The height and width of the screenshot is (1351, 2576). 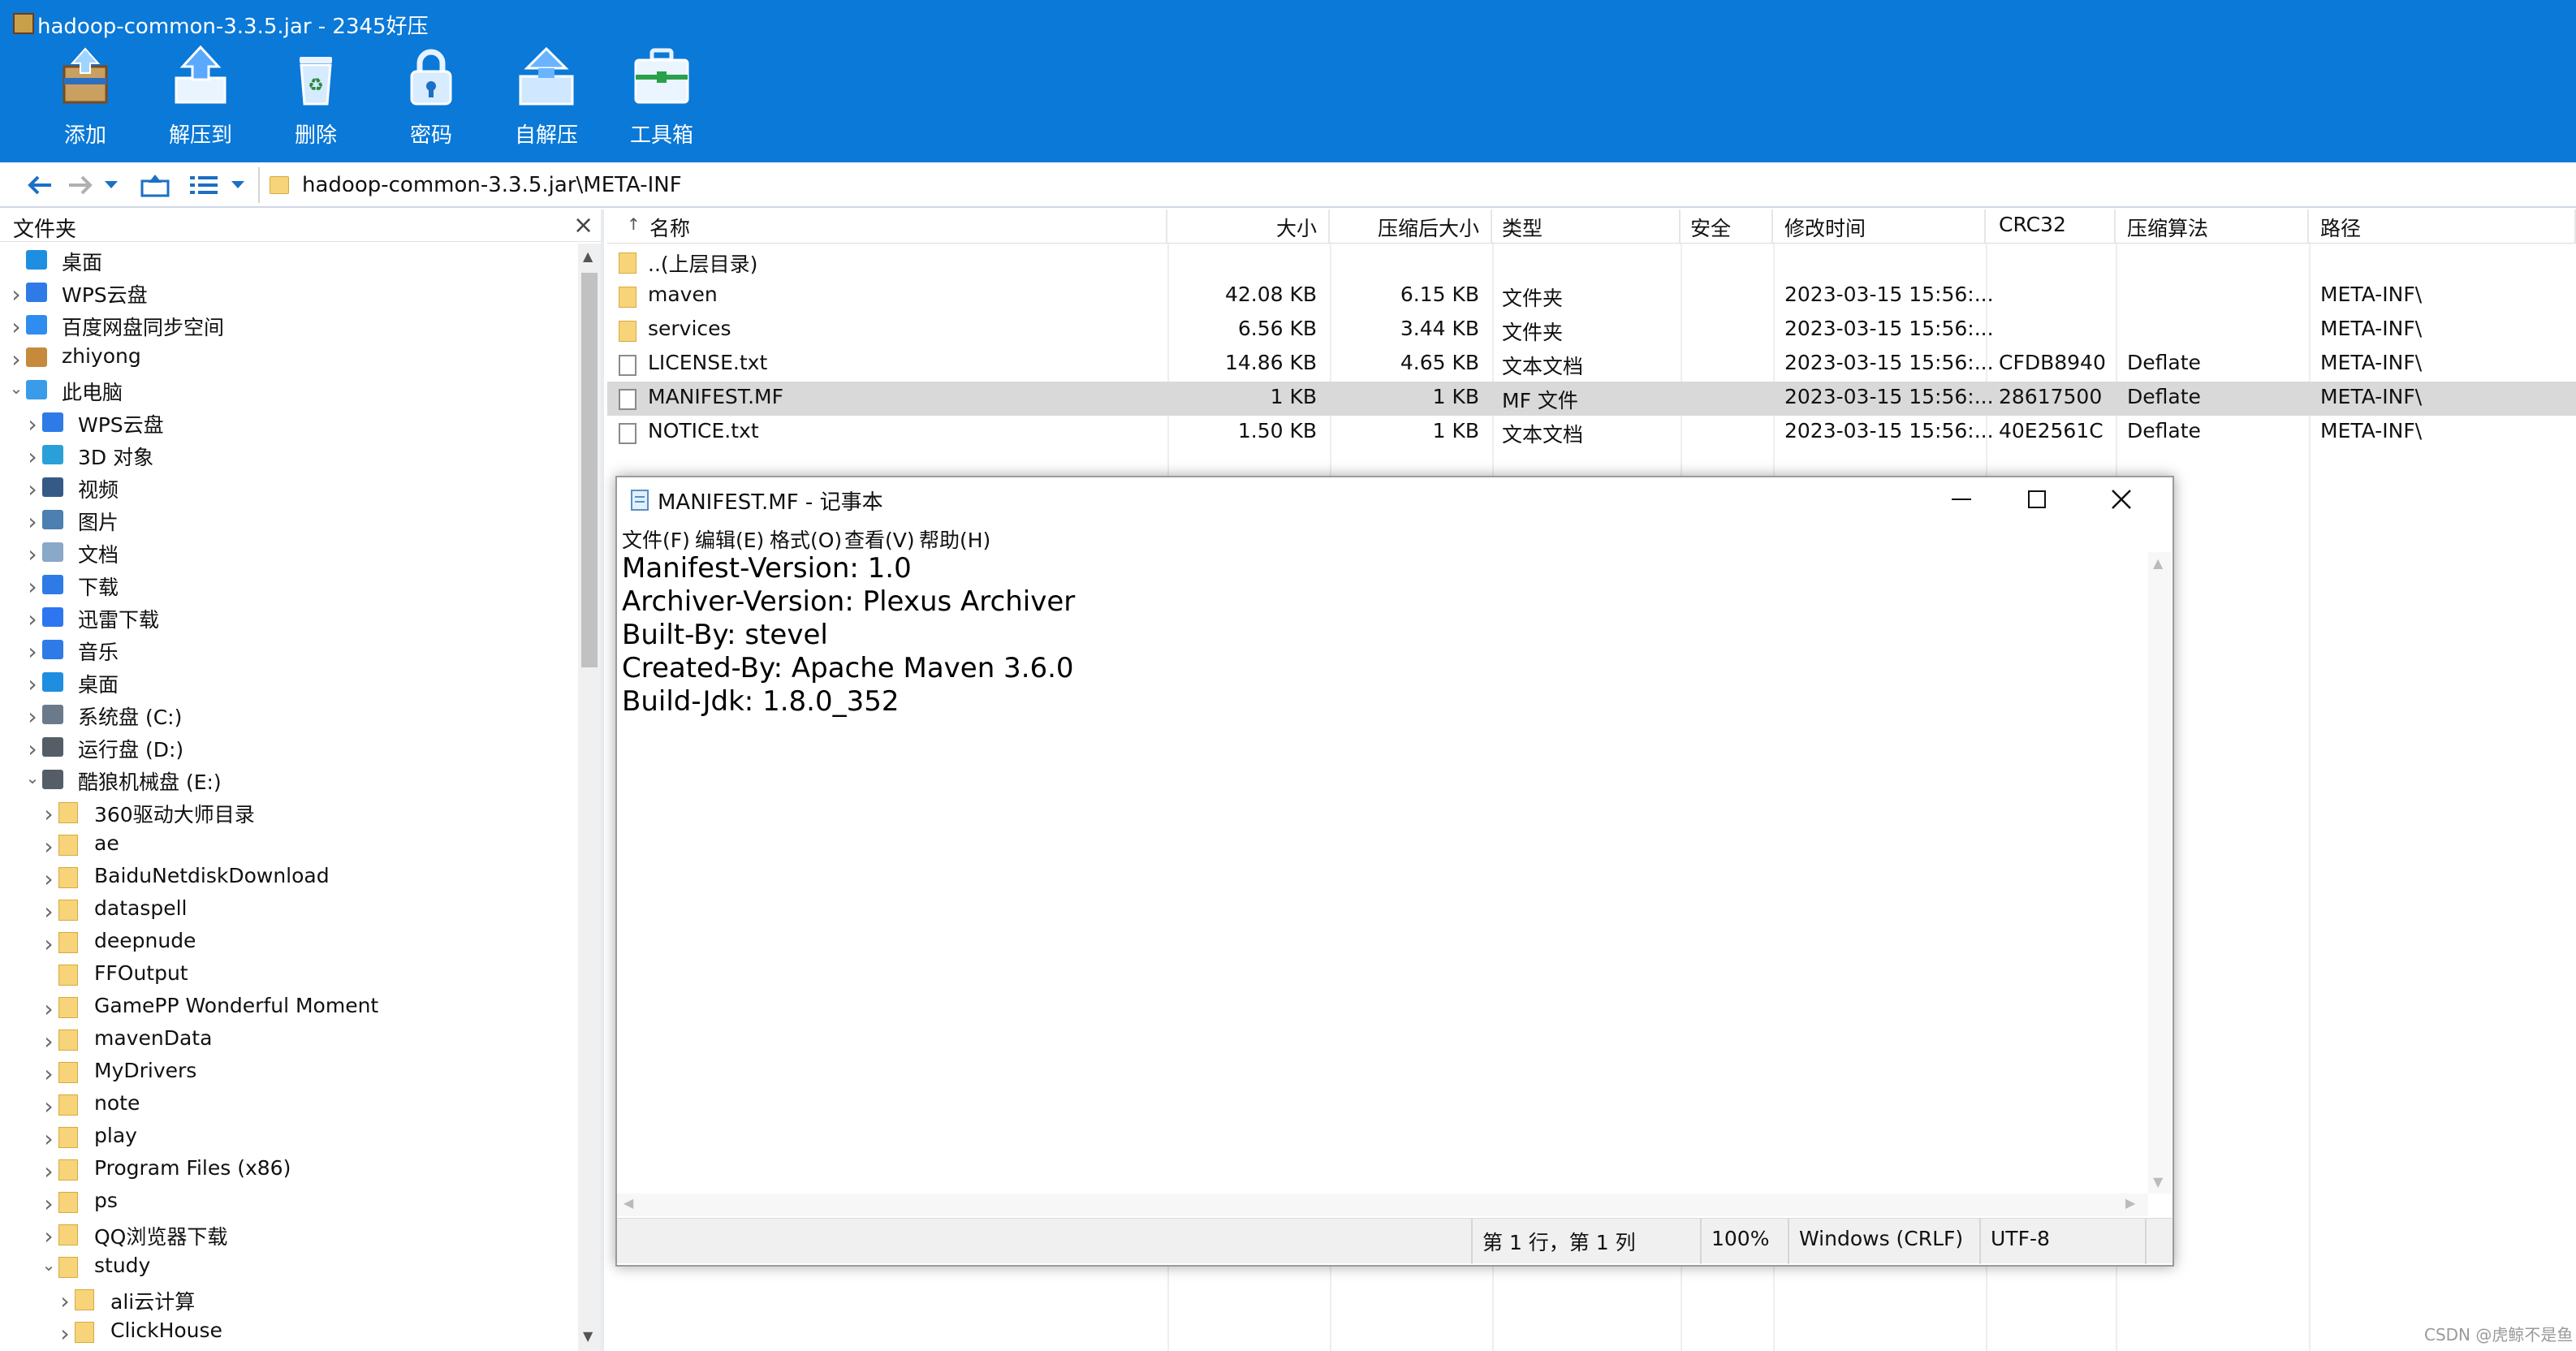 I want to click on tree-item: ⌄ 此电脑, so click(x=289, y=389).